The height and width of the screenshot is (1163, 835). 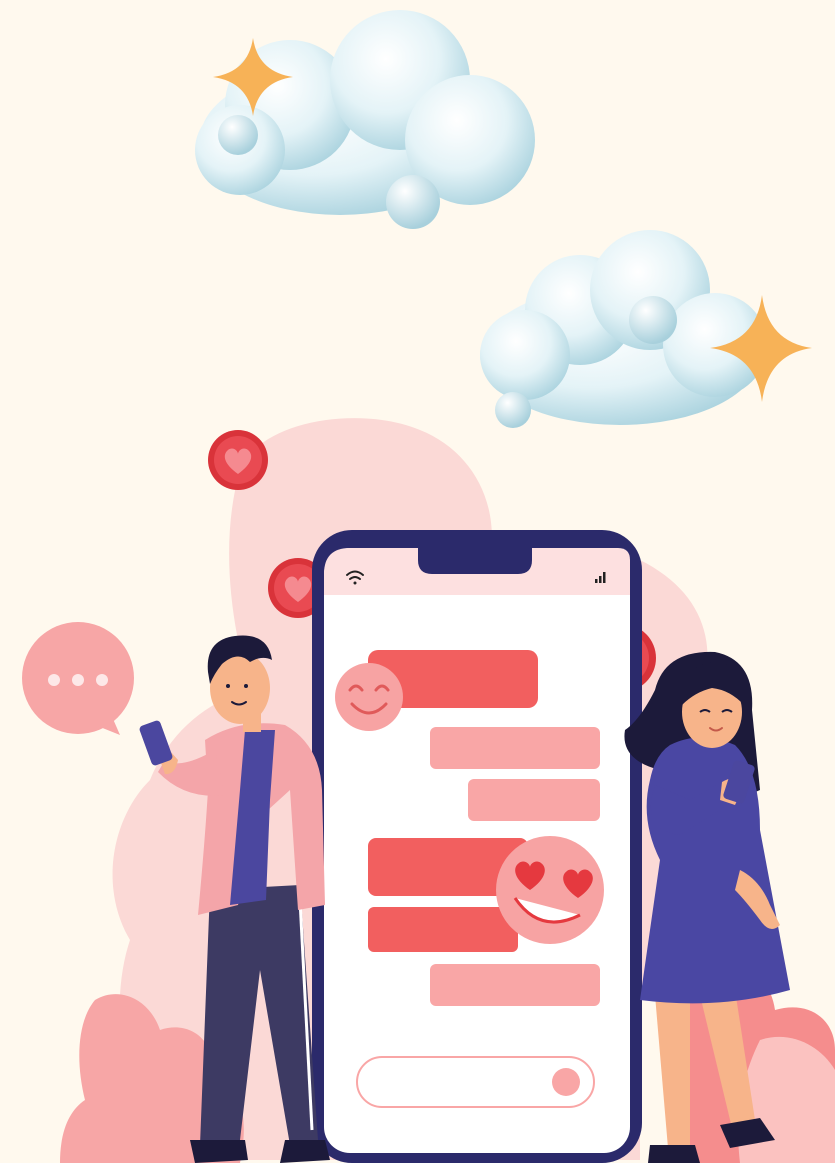 I want to click on heart-eyes-emoji-icon, so click(x=550, y=890).